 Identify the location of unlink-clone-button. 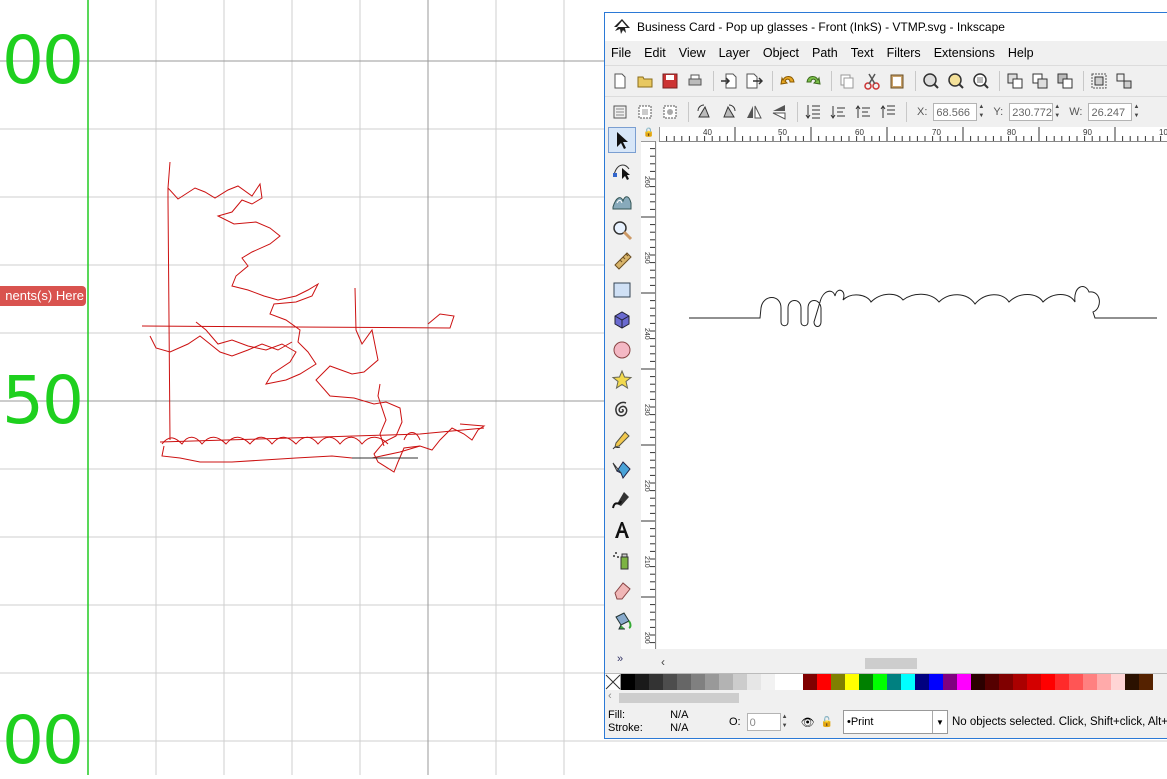
(1065, 81).